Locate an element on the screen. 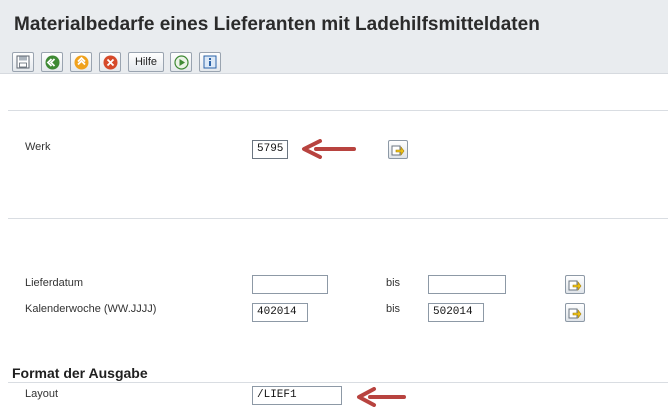 Image resolution: width=668 pixels, height=412 pixels. output-format-heading: Format der Ausgabe is located at coordinates (80, 373).